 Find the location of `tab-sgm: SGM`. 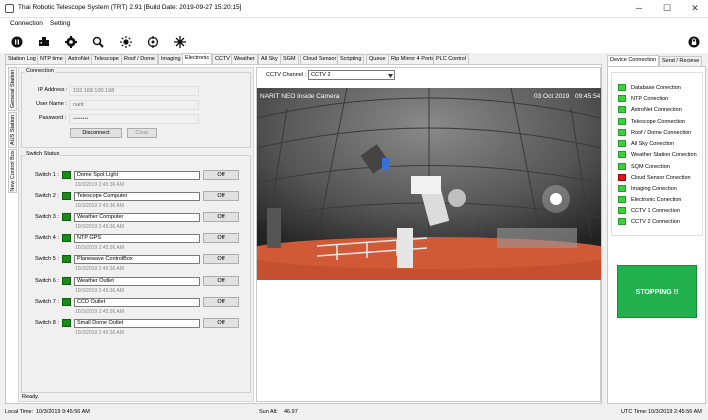

tab-sgm: SGM is located at coordinates (289, 59).